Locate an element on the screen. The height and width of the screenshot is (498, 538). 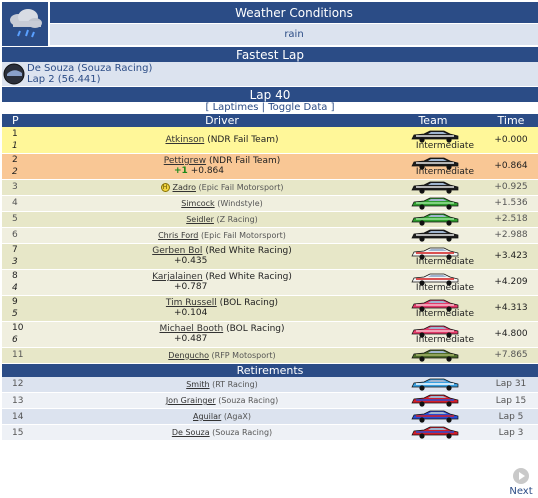
driver-cell: Gerben Bol (Red White Racing) +0.435 is located at coordinates (222, 256).